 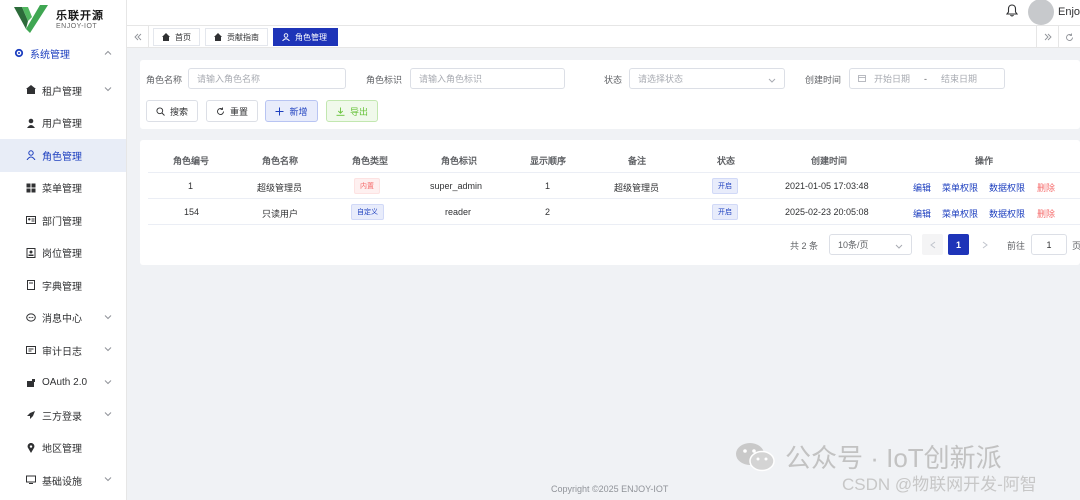 What do you see at coordinates (939, 484) in the screenshot?
I see `csdn-watermark: CSDN @物联网开发-阿智` at bounding box center [939, 484].